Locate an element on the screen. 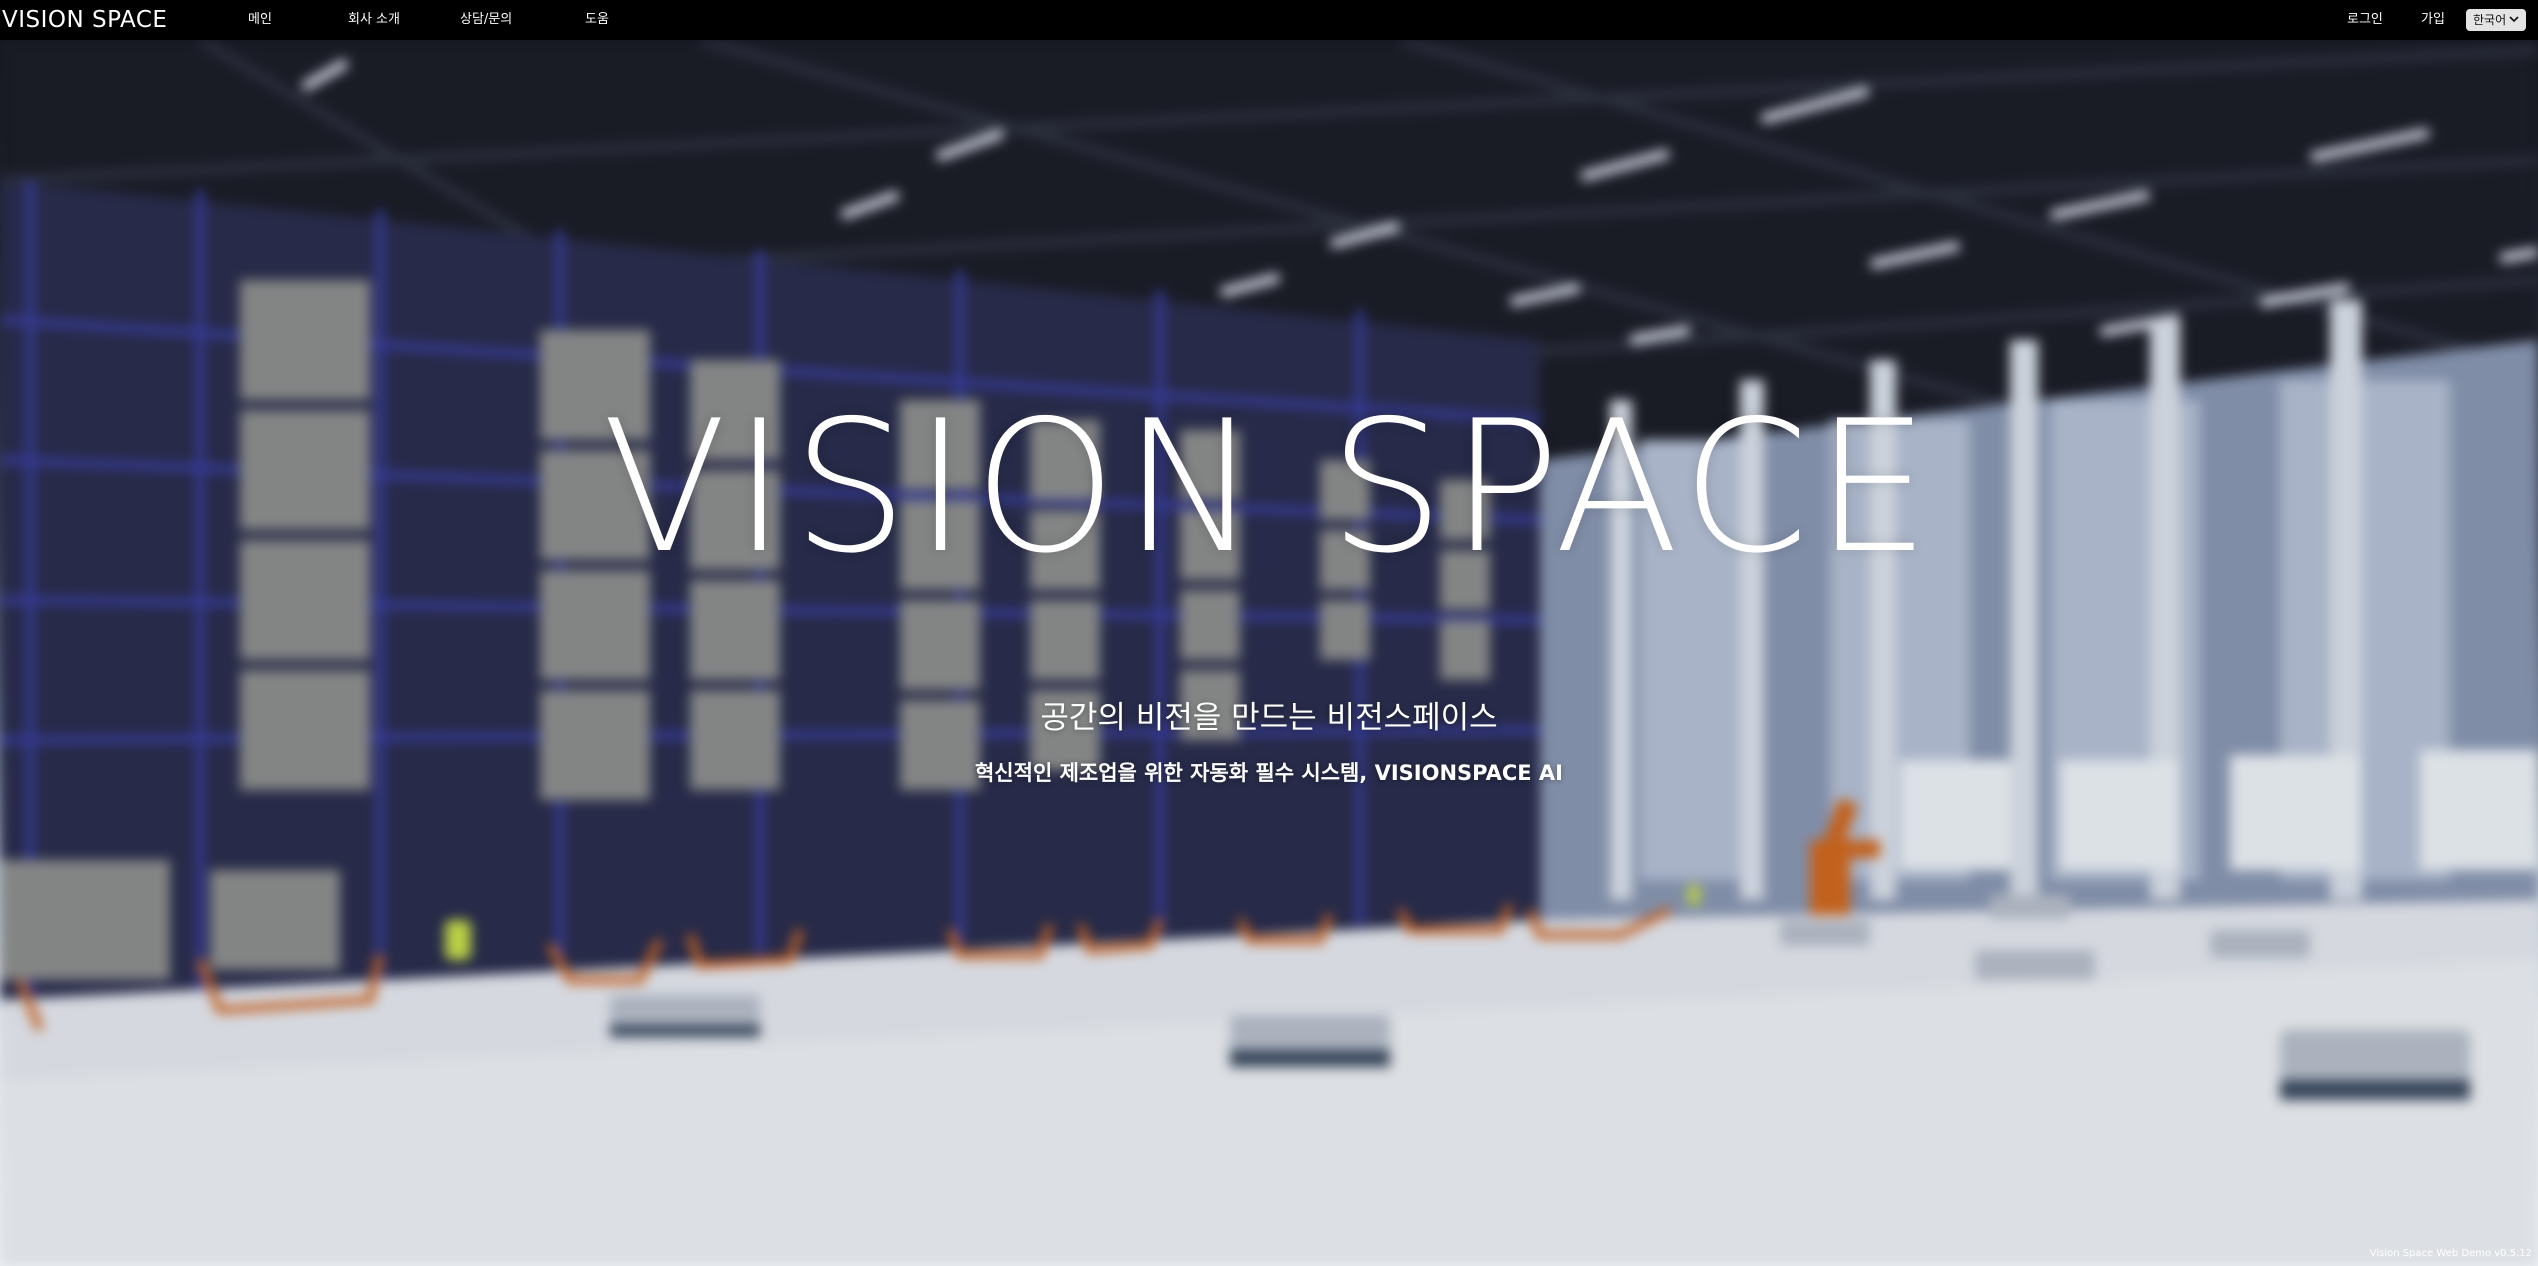 The height and width of the screenshot is (1266, 2538). login-link: 로그인 is located at coordinates (2365, 20).